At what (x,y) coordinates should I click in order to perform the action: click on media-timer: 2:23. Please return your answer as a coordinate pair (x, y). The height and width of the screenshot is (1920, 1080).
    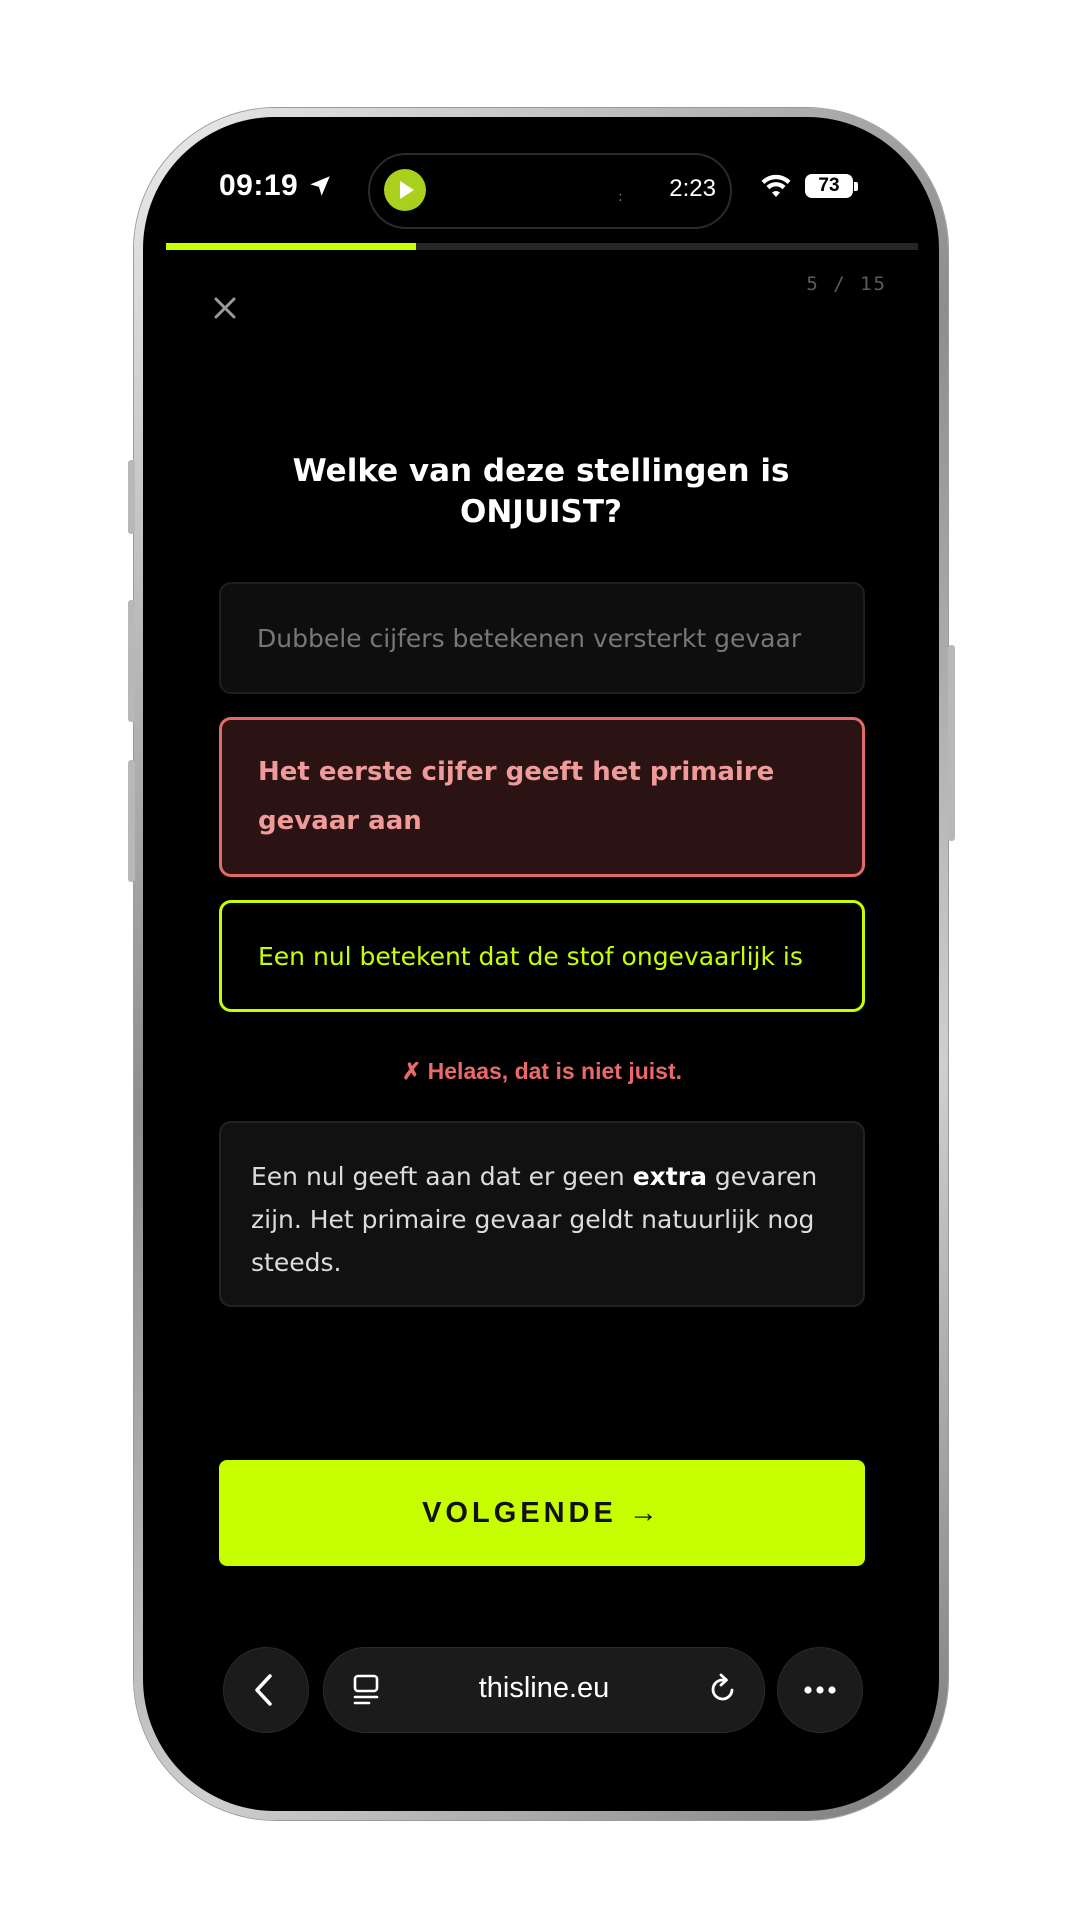
    Looking at the image, I should click on (692, 188).